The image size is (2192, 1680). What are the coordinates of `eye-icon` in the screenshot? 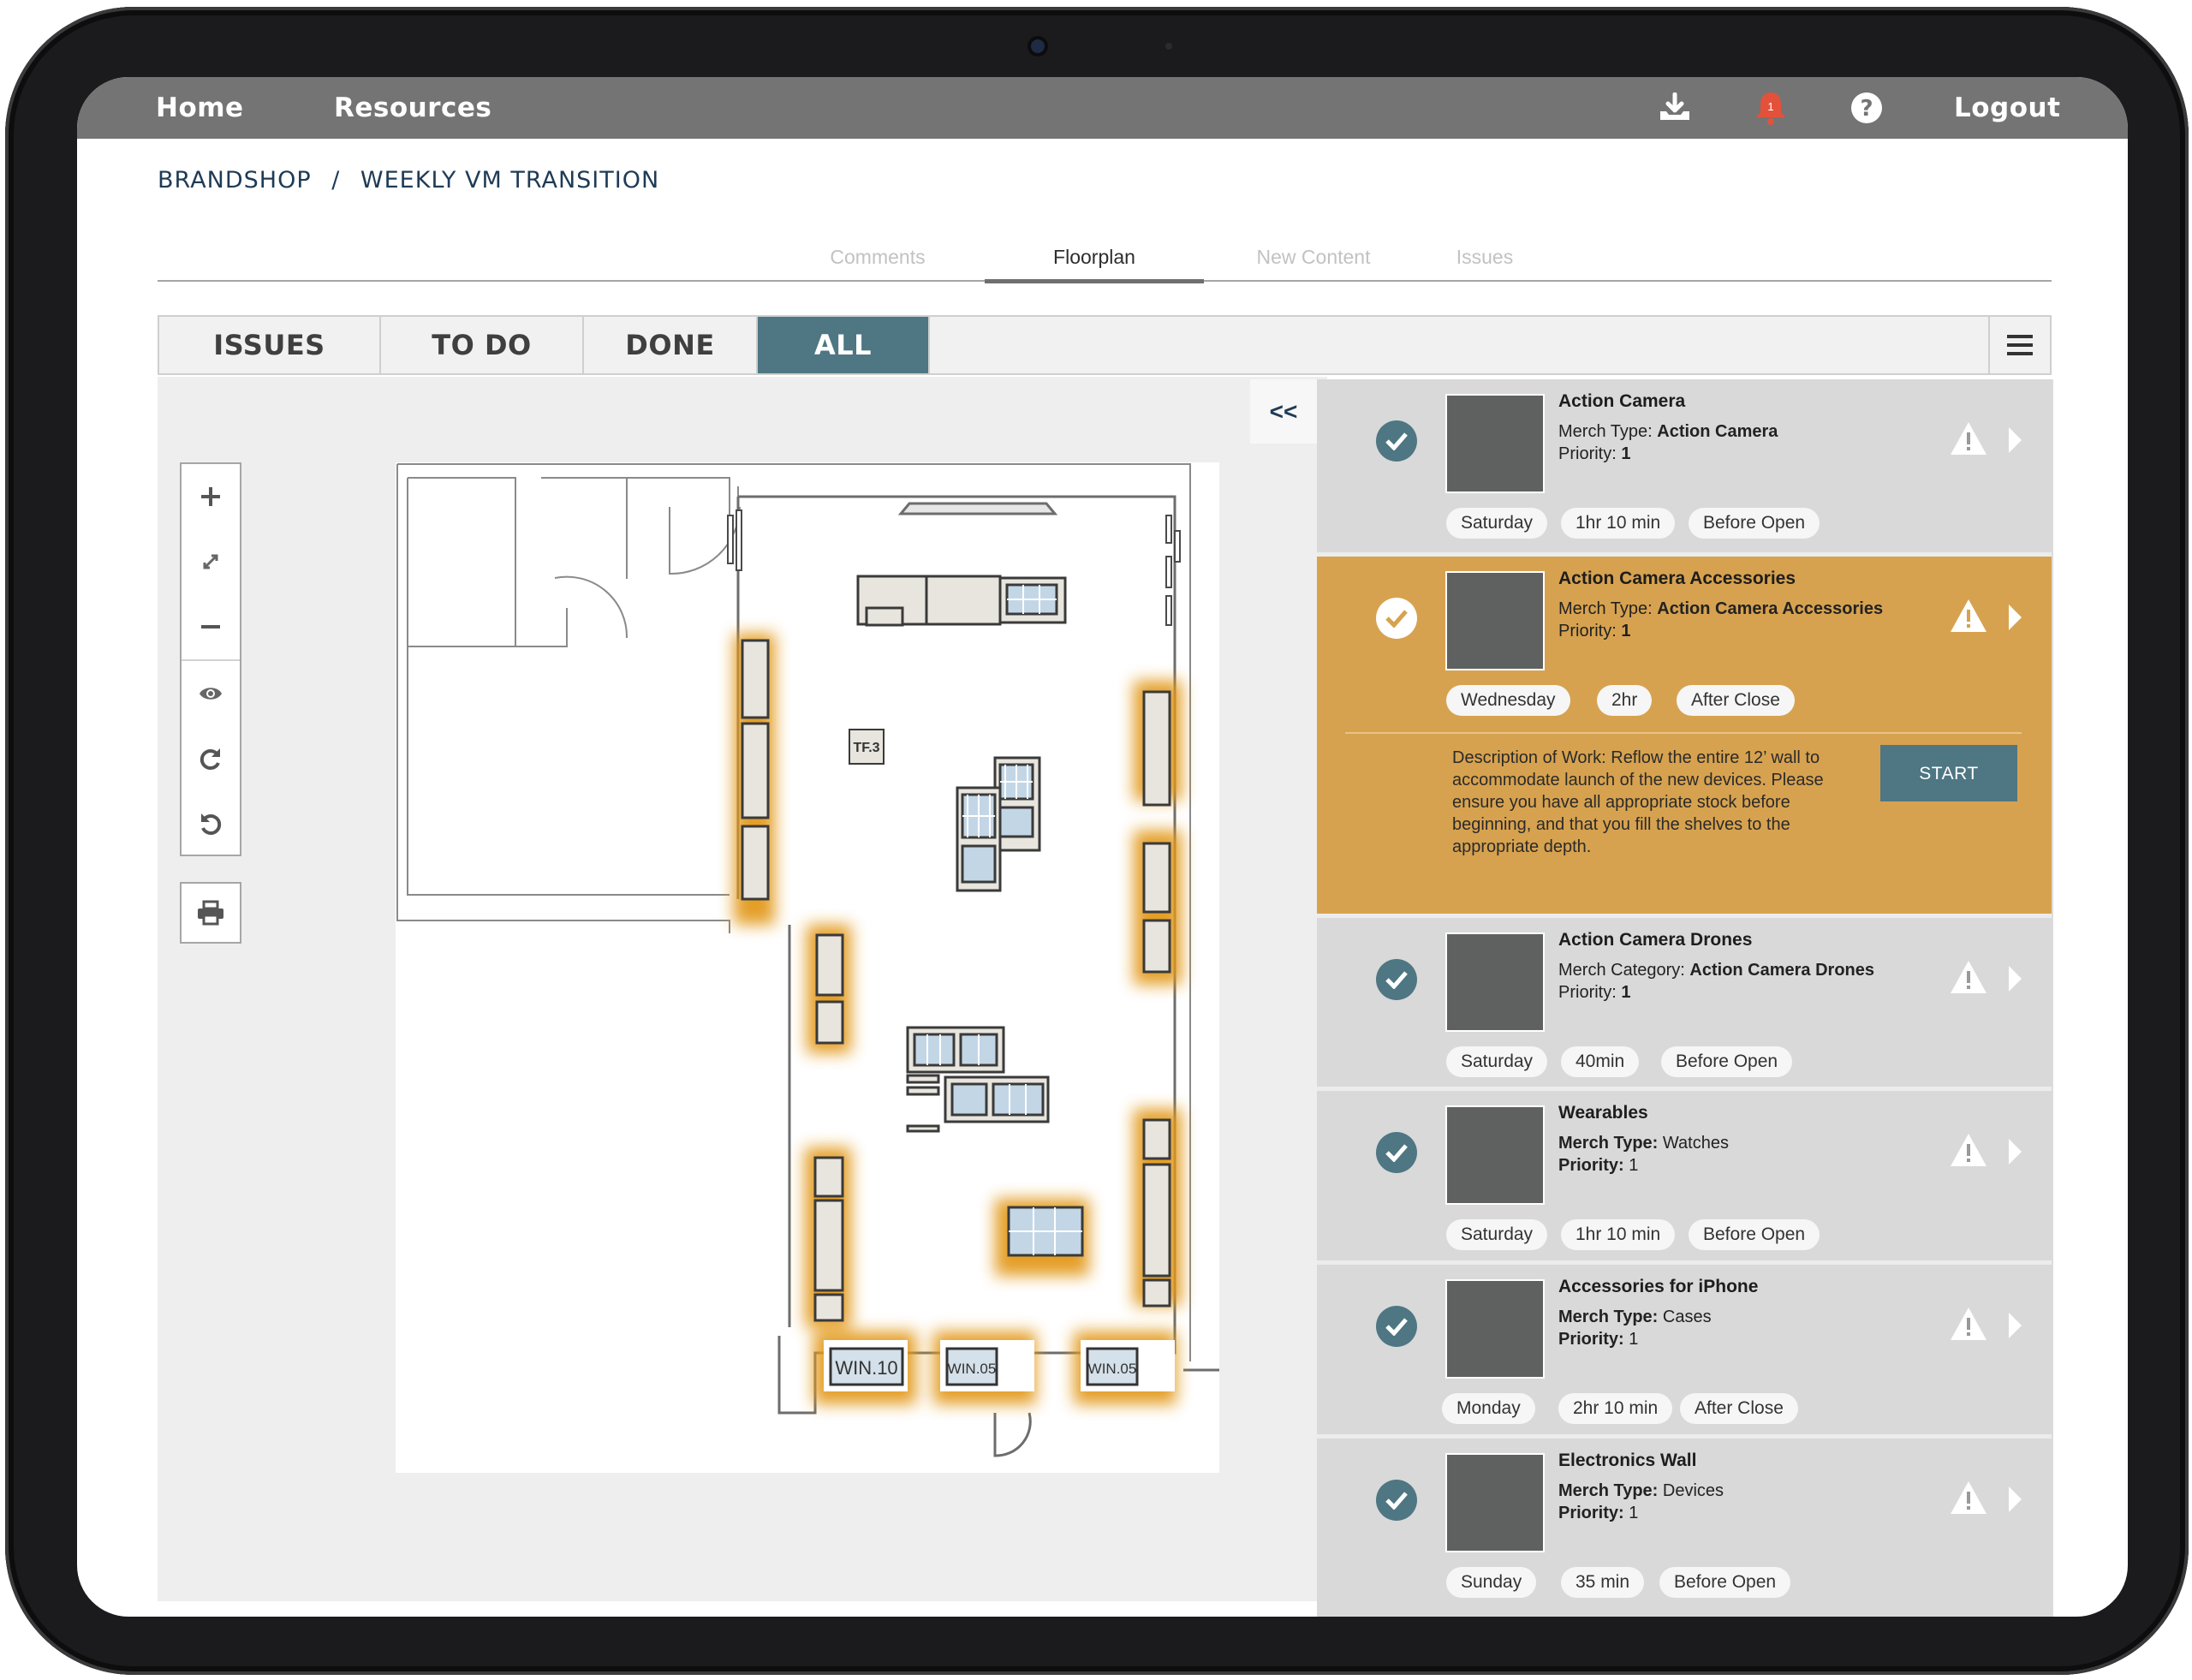 It's located at (211, 694).